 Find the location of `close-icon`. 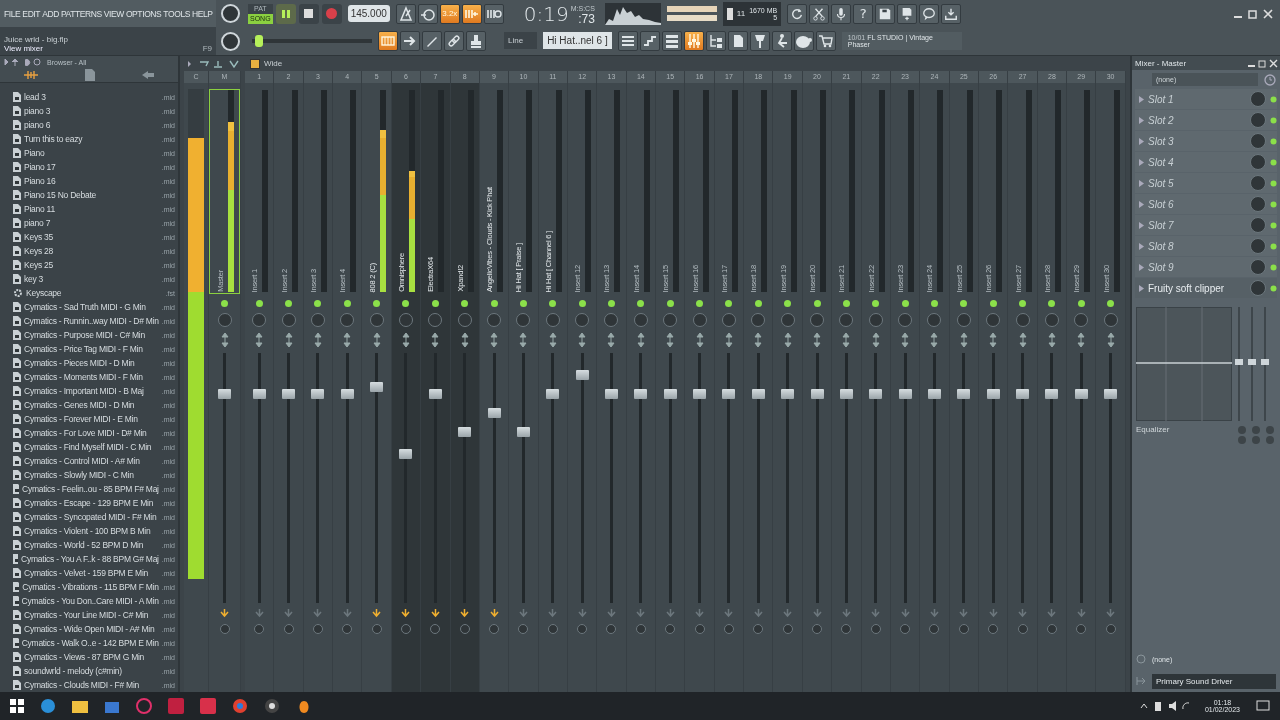

close-icon is located at coordinates (1273, 63).